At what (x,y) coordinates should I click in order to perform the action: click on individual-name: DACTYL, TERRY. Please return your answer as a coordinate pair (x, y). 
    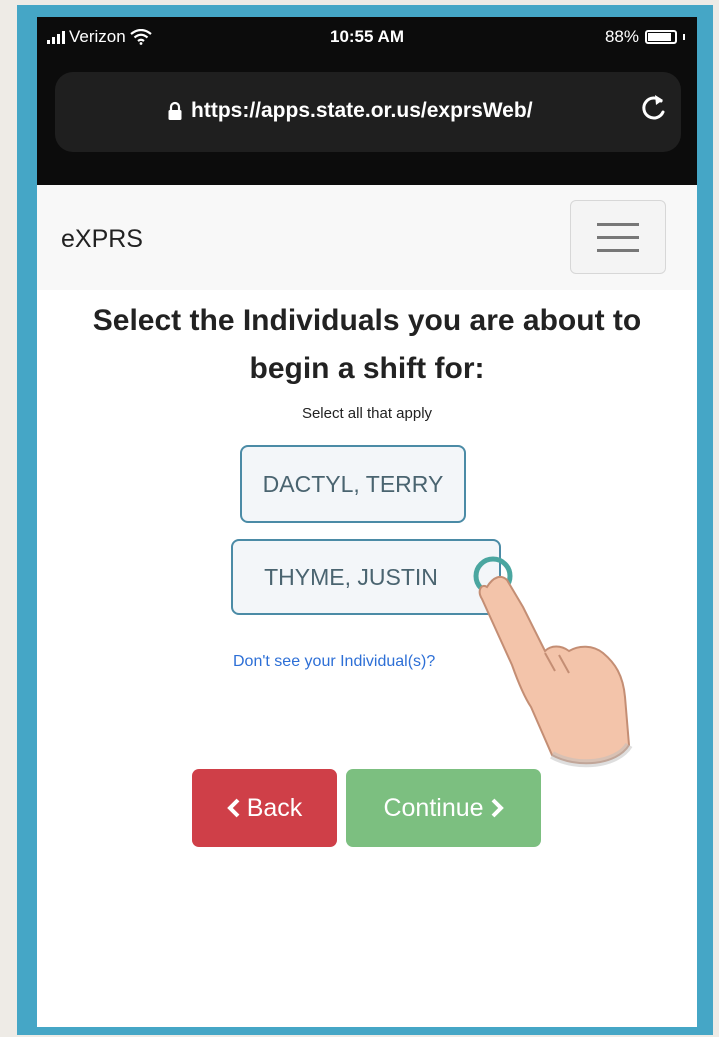
    Looking at the image, I should click on (353, 484).